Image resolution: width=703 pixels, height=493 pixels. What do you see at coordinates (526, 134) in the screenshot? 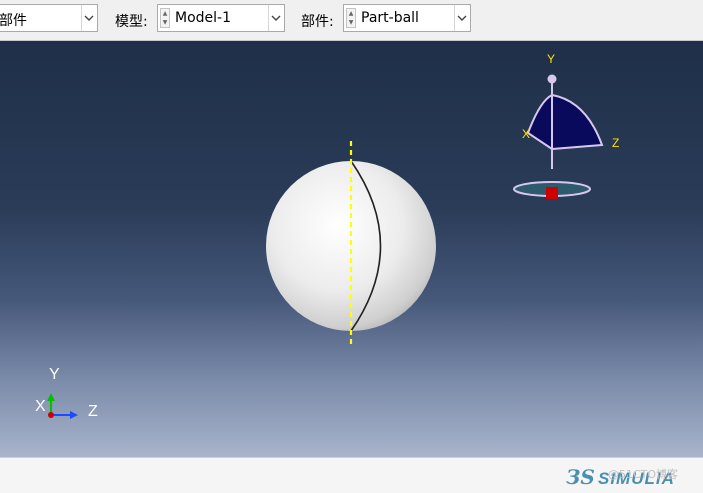
I see `view-cube-x-label: X` at bounding box center [526, 134].